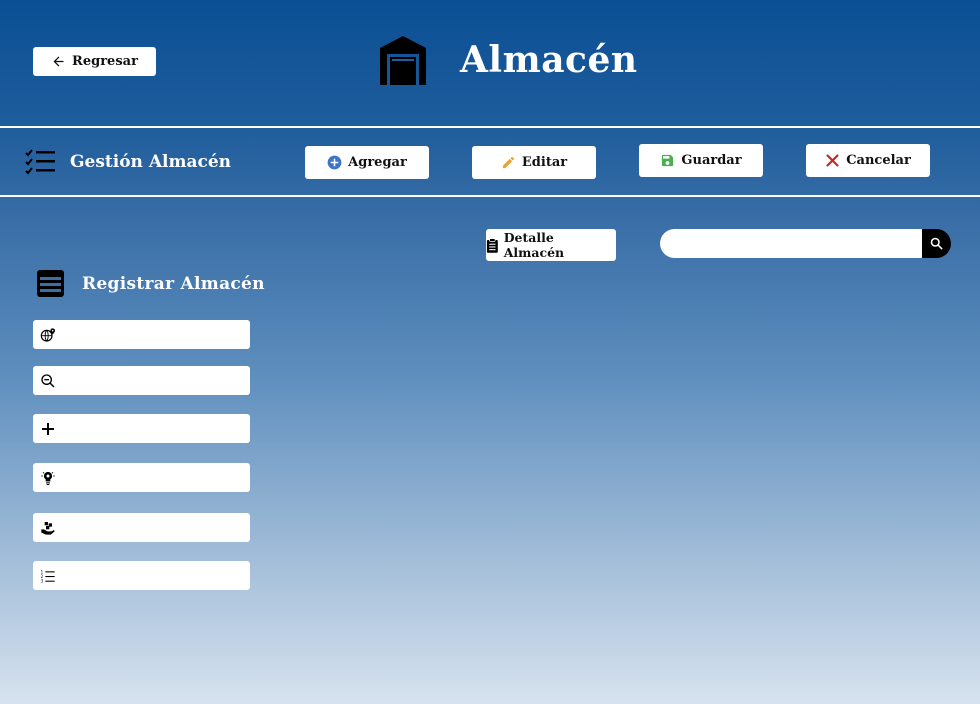 The image size is (980, 704). I want to click on idea-field-input, so click(154, 477).